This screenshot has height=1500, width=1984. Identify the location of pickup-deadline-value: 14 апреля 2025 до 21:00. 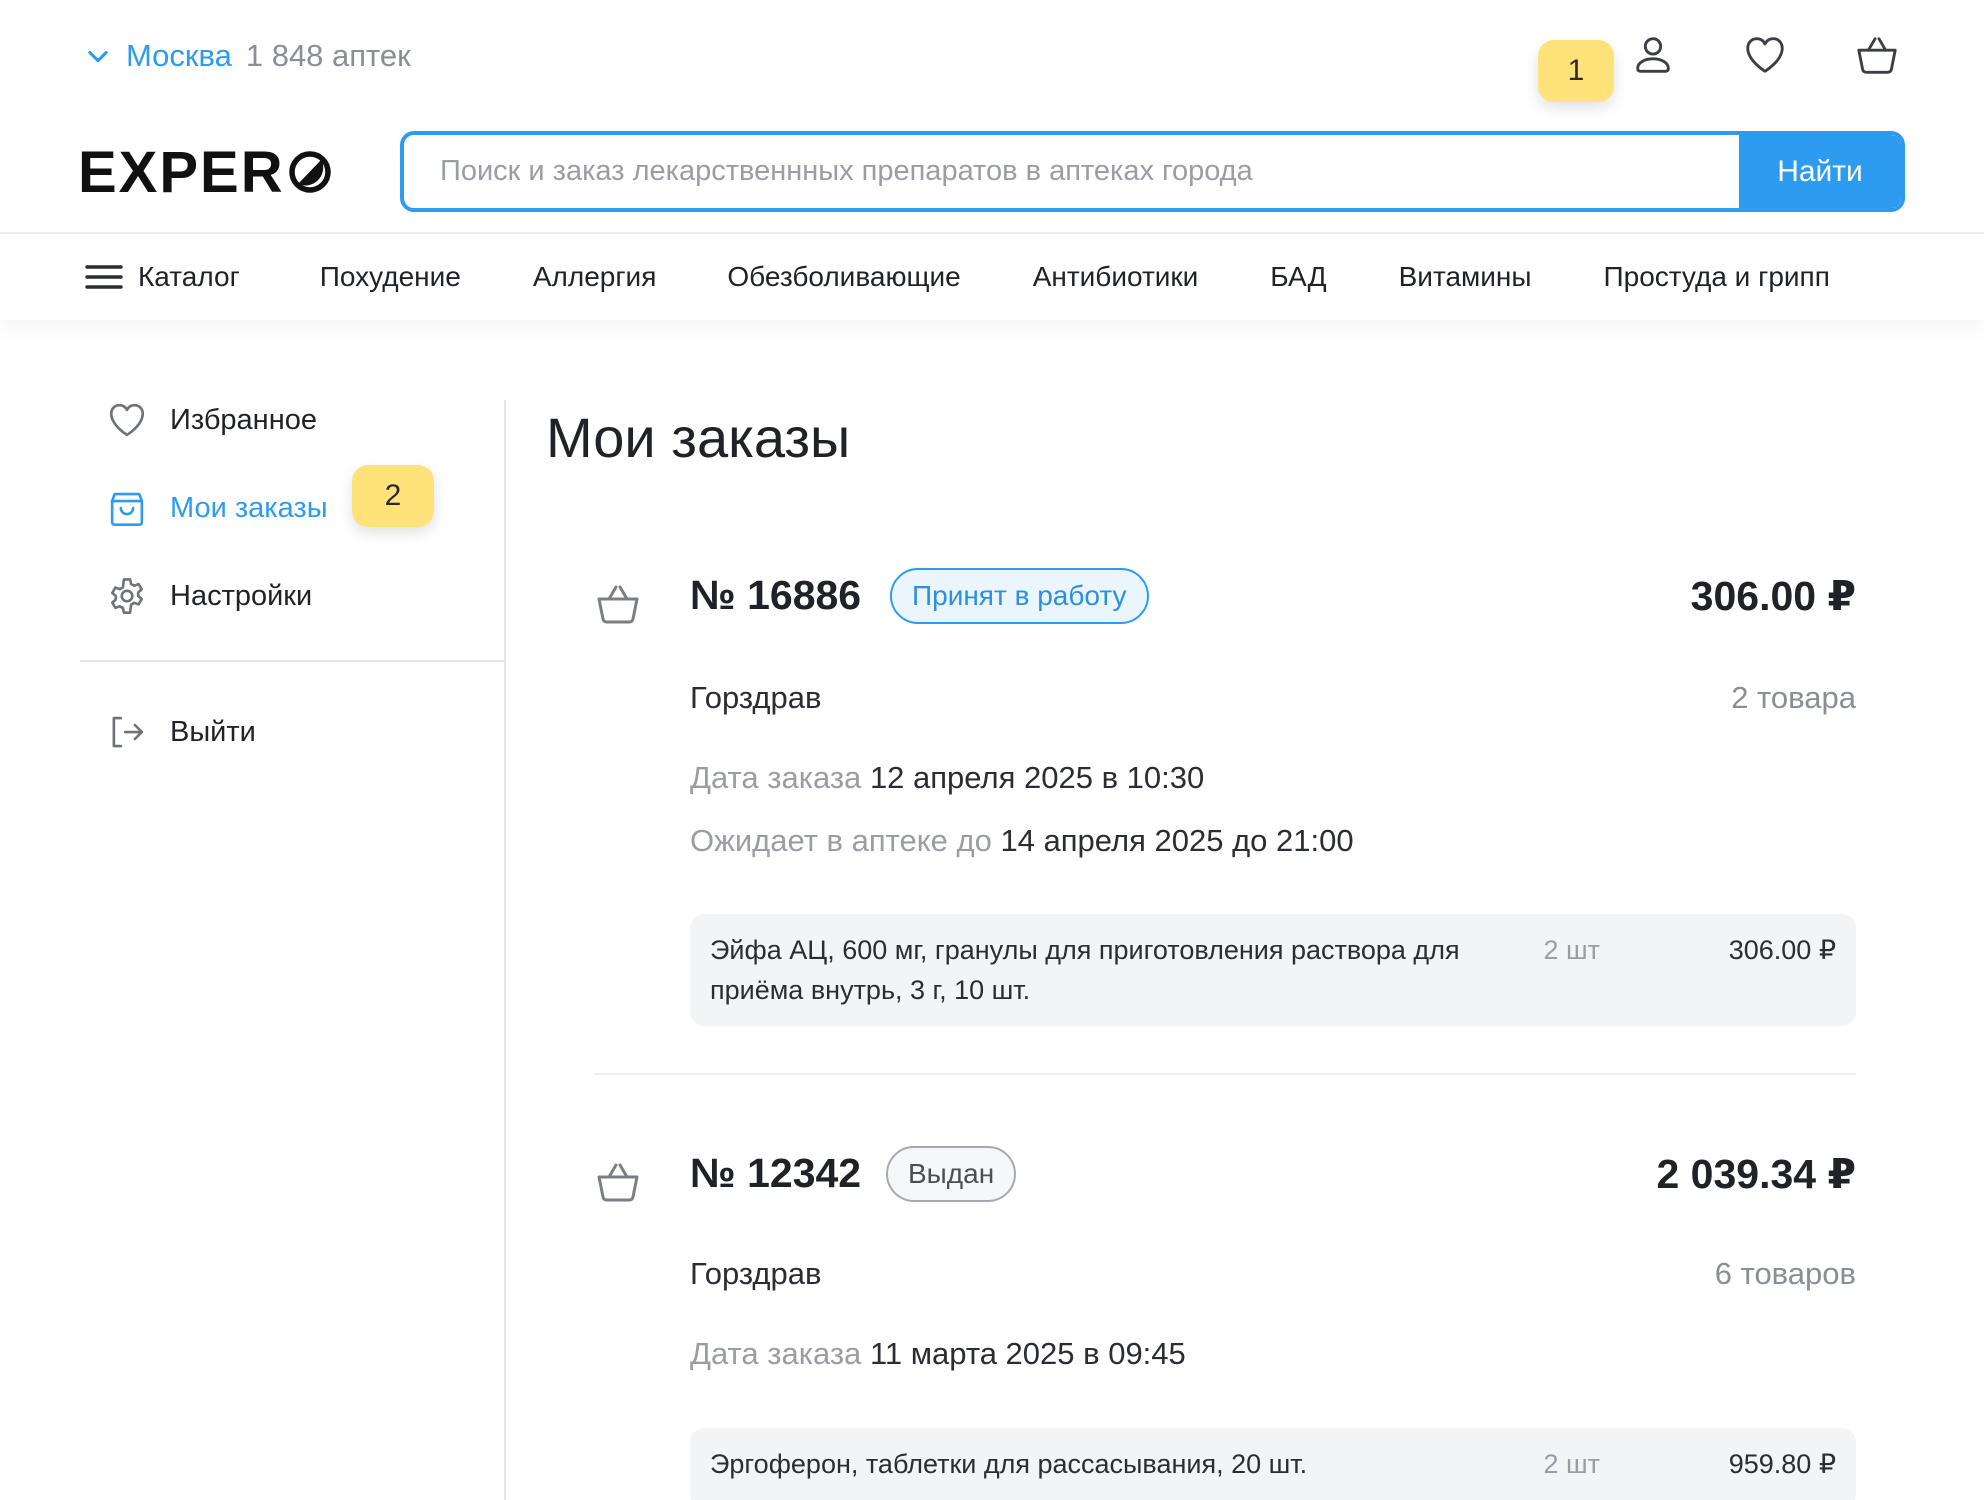
(1177, 840).